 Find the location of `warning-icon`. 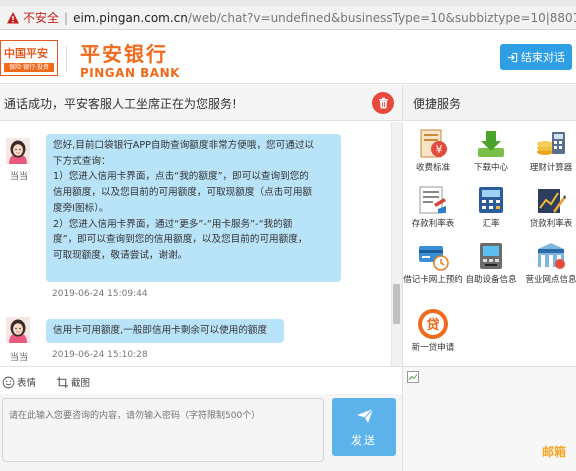

warning-icon is located at coordinates (13, 18).